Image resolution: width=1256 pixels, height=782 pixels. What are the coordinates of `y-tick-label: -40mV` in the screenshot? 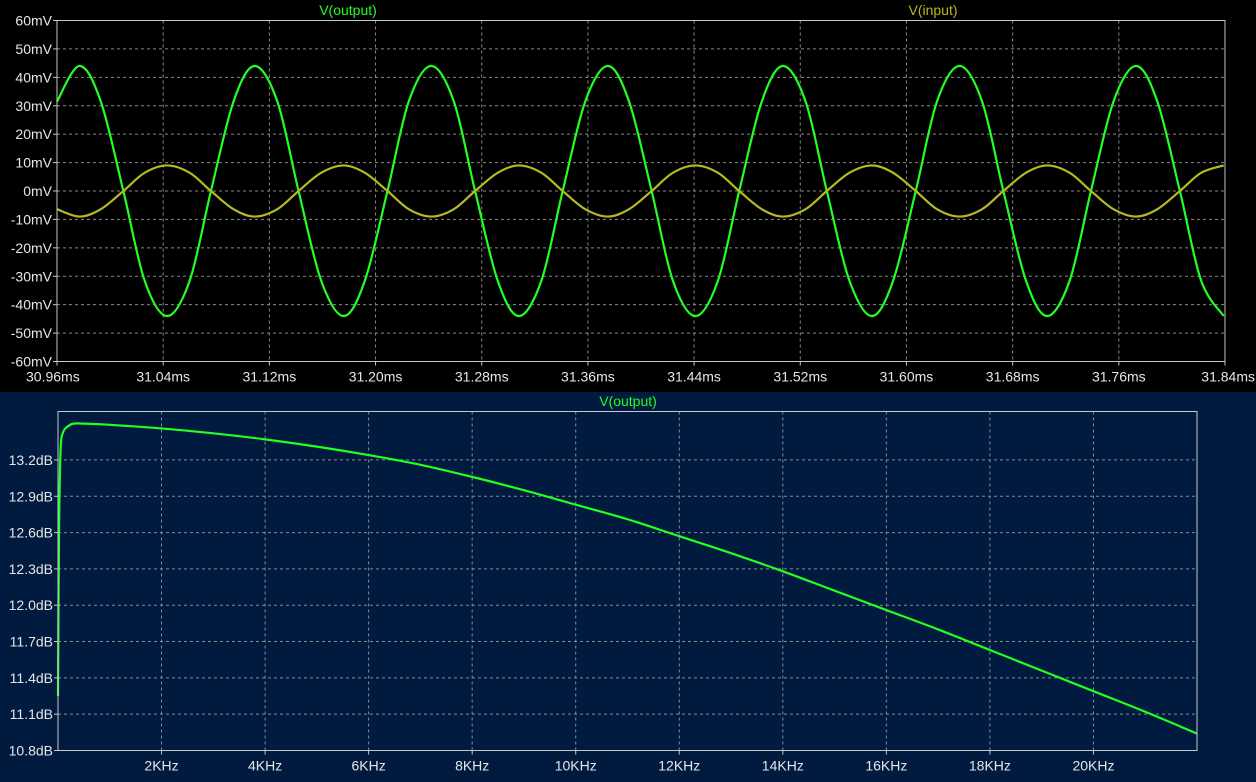 It's located at (32, 305).